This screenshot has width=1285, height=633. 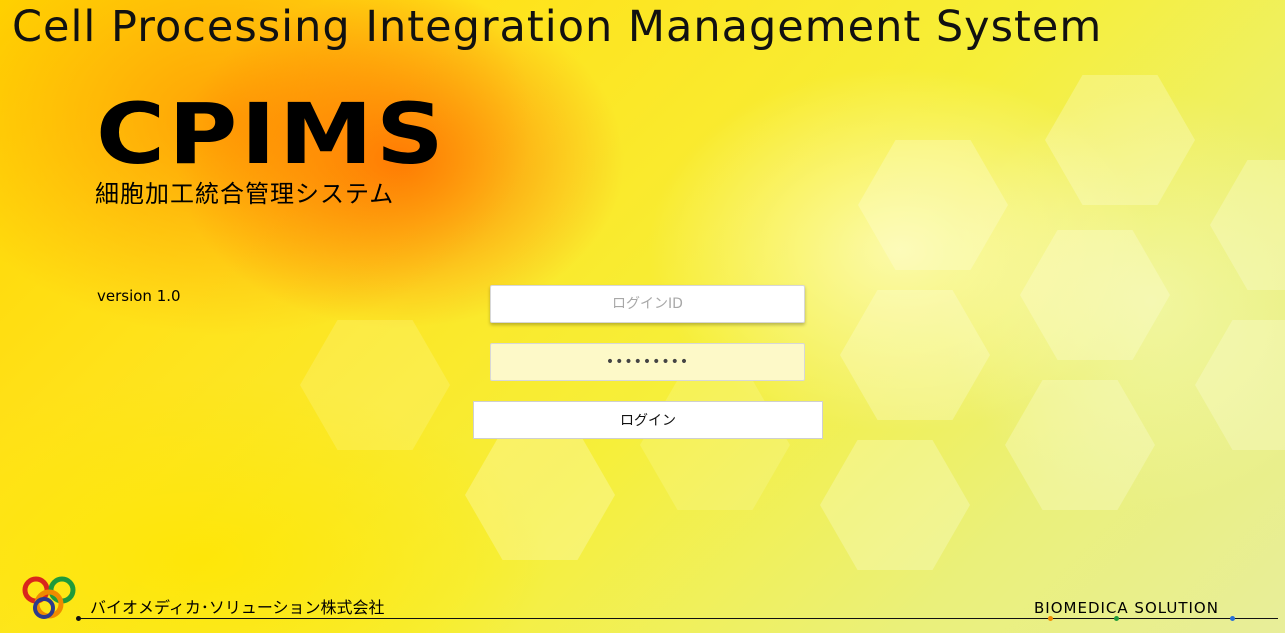 I want to click on brand-wordmark: BIOMEDICA SOLUTION, so click(x=1126, y=608).